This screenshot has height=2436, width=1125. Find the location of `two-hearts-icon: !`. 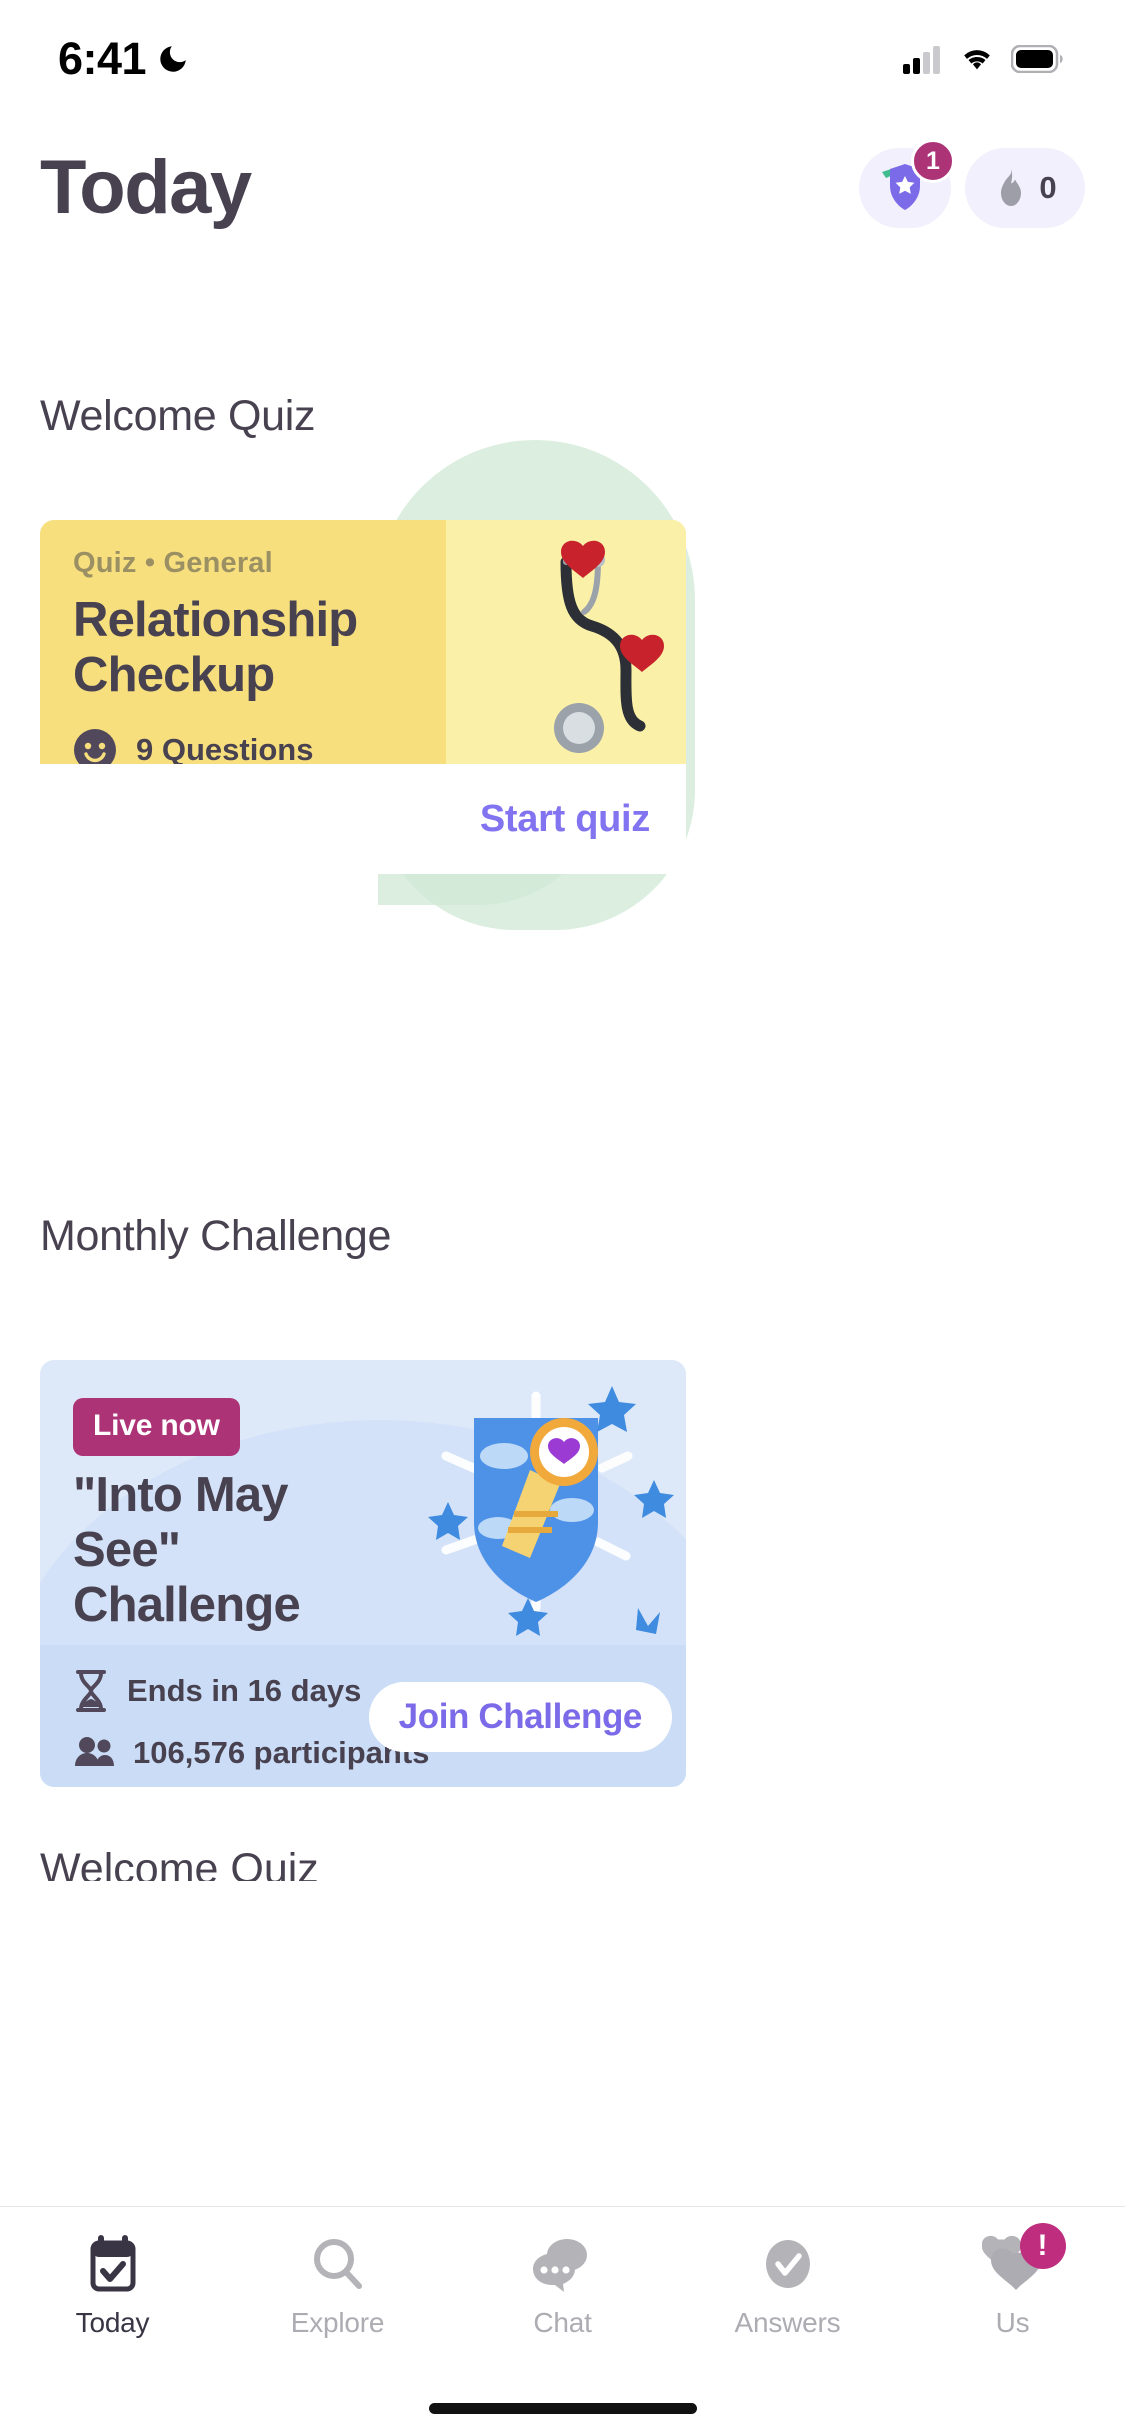

two-hearts-icon: ! is located at coordinates (1023, 2259).